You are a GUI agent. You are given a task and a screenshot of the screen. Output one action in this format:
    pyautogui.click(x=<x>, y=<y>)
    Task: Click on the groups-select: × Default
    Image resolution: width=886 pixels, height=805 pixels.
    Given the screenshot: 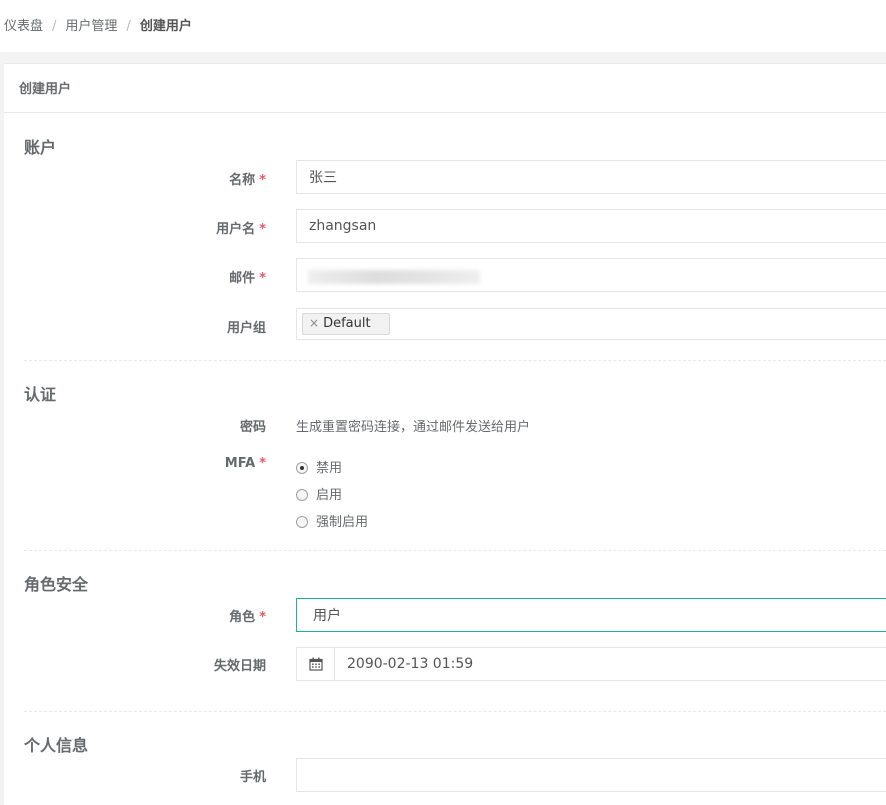 What is the action you would take?
    pyautogui.click(x=591, y=324)
    